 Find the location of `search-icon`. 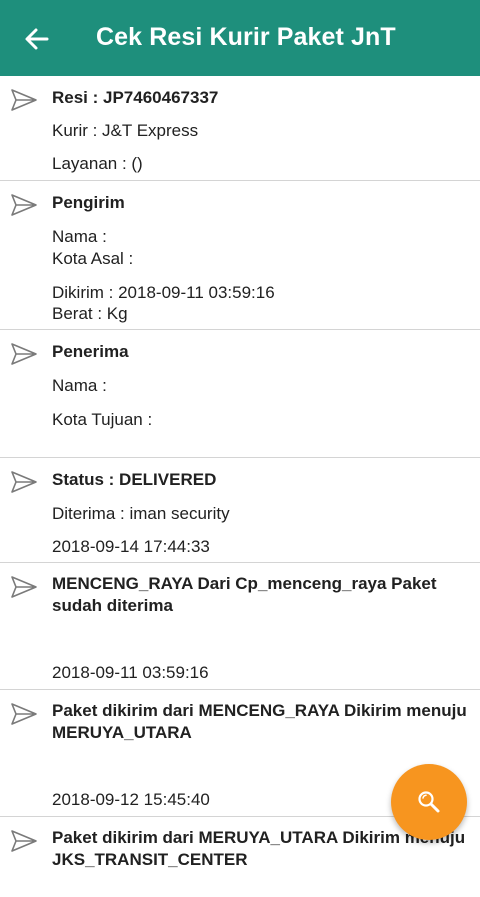

search-icon is located at coordinates (429, 802).